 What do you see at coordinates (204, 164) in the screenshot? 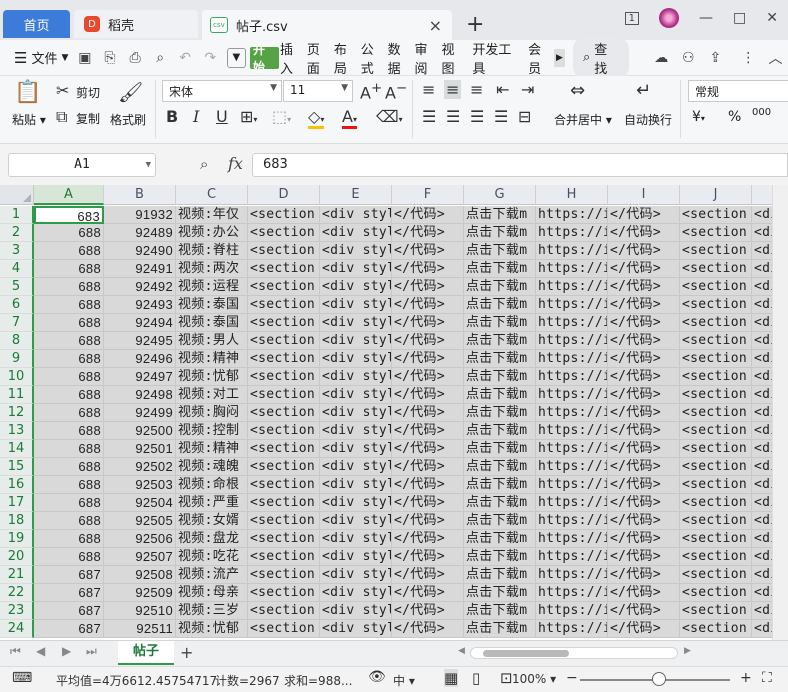
I see `zoom-lookup-icon: ⌕` at bounding box center [204, 164].